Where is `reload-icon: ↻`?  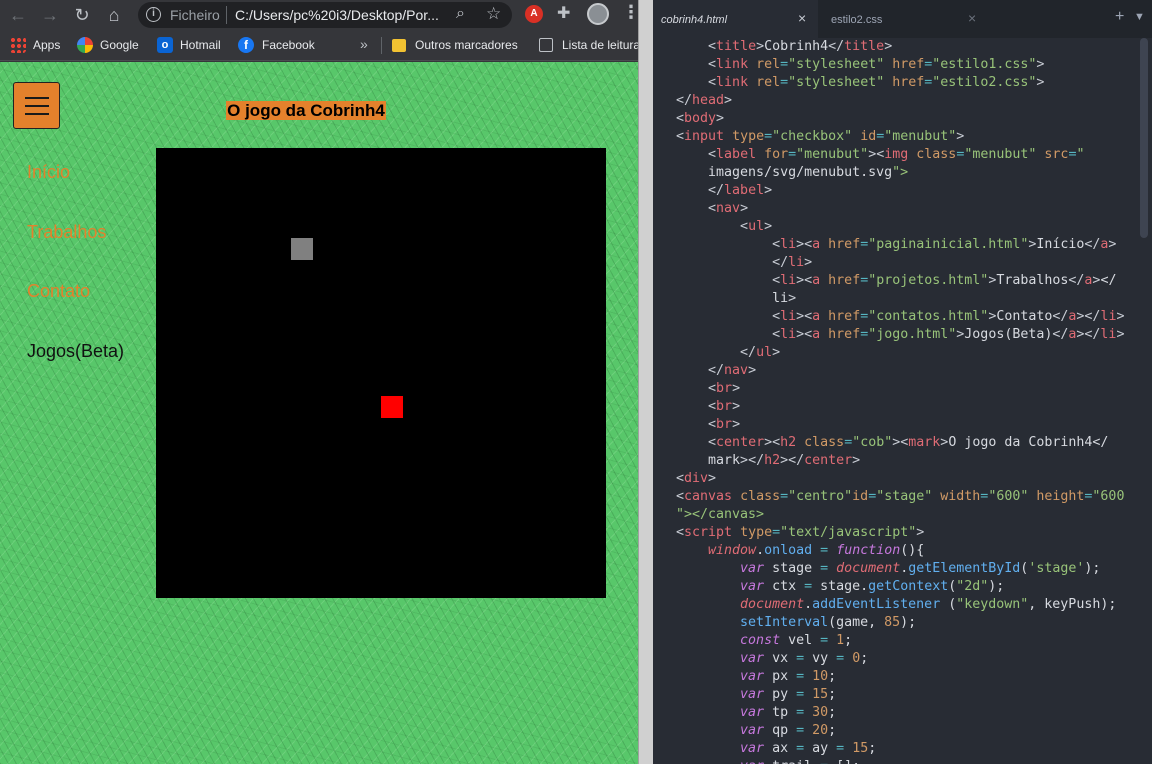
reload-icon: ↻ is located at coordinates (82, 15).